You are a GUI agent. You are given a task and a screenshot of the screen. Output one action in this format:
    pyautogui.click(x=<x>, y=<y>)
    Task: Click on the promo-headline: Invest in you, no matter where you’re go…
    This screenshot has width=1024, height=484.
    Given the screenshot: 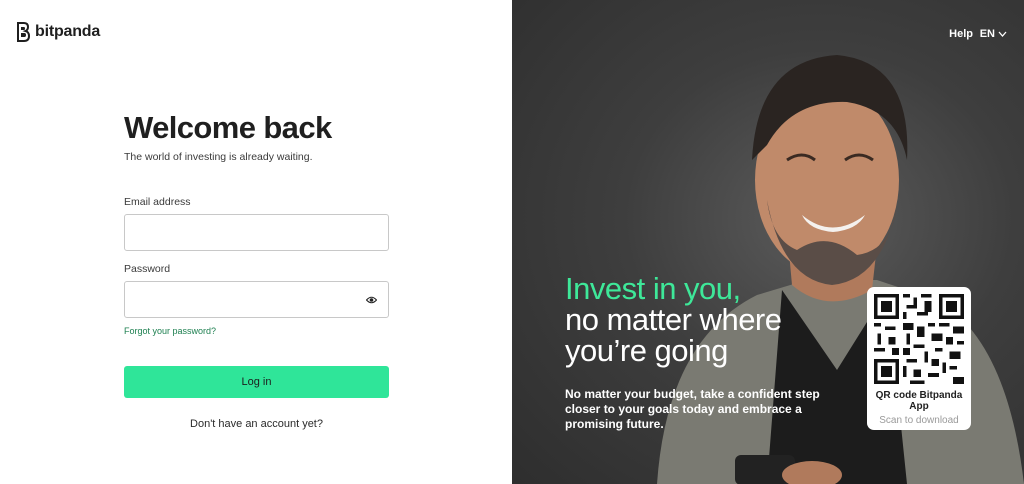 What is the action you would take?
    pyautogui.click(x=673, y=319)
    